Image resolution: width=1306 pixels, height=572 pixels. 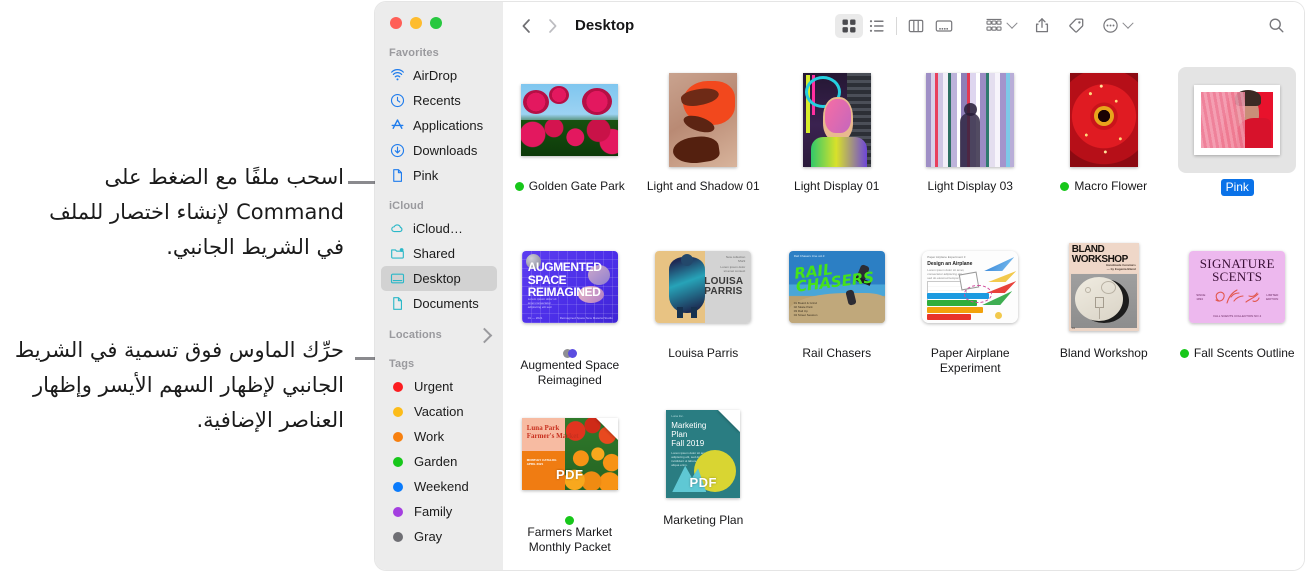 I want to click on more-icon, so click(x=1110, y=26).